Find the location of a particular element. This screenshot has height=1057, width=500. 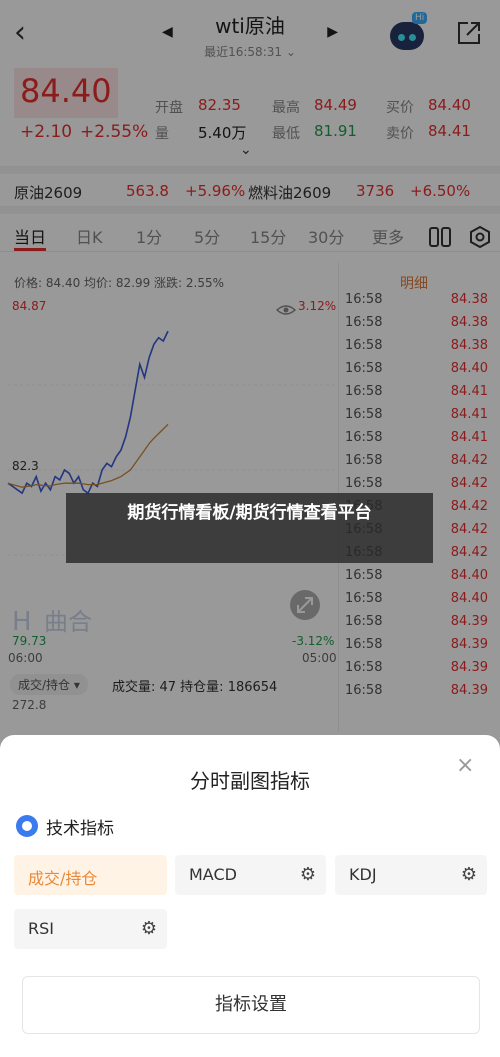

indicator-section-icon is located at coordinates (27, 826).